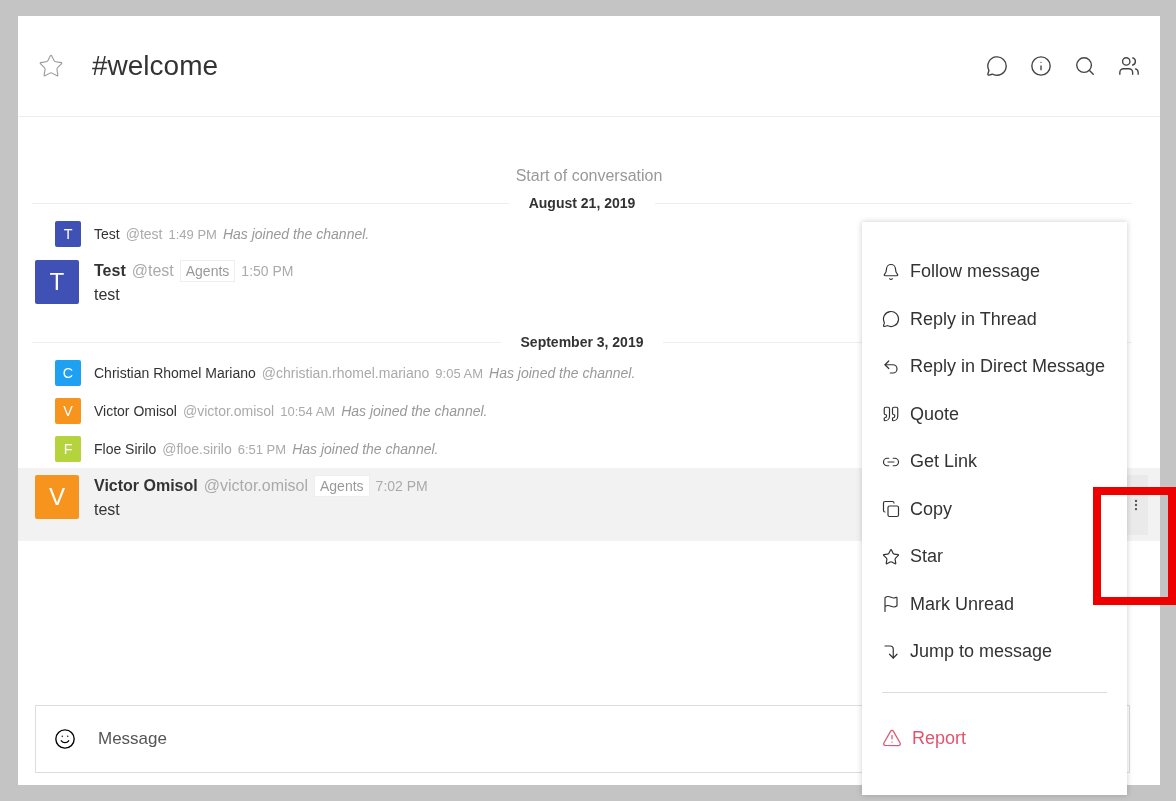 The height and width of the screenshot is (801, 1176). I want to click on menu-item-label: Jump to message, so click(981, 652).